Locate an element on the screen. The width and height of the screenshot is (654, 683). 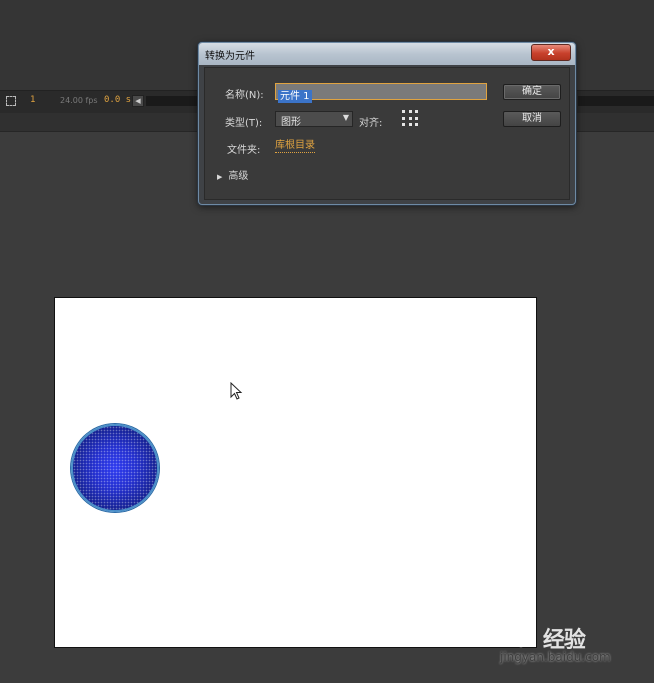
reg-point-mc is located at coordinates (410, 118).